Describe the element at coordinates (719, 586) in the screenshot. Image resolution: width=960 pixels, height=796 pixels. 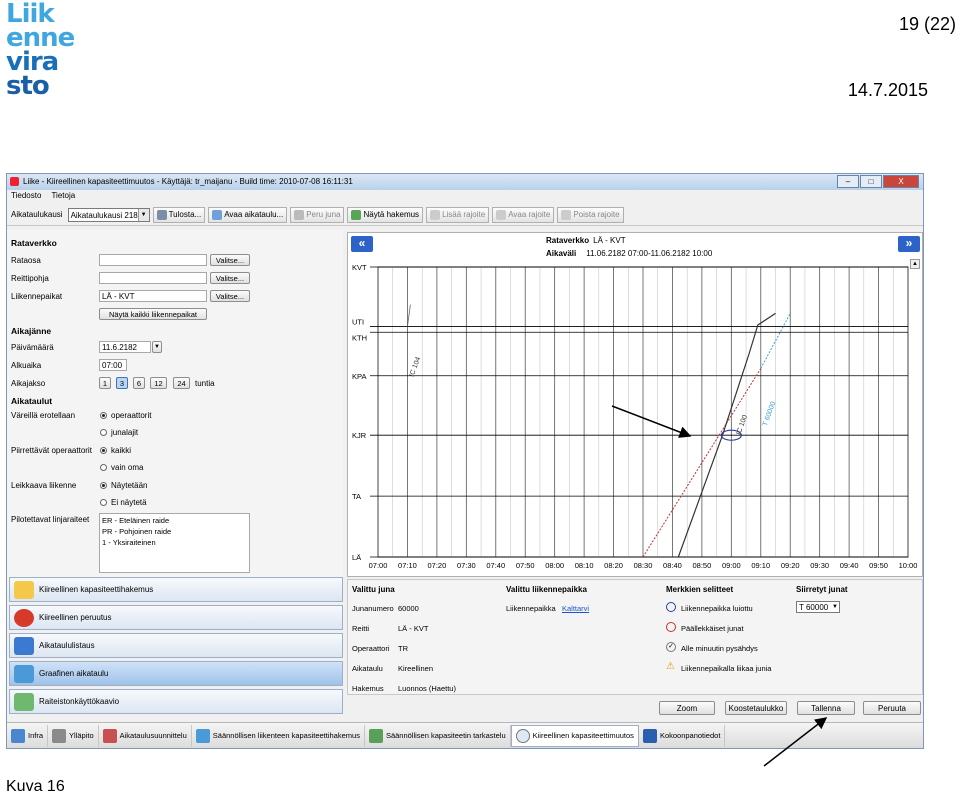
I see `annotation-overlay` at that location.